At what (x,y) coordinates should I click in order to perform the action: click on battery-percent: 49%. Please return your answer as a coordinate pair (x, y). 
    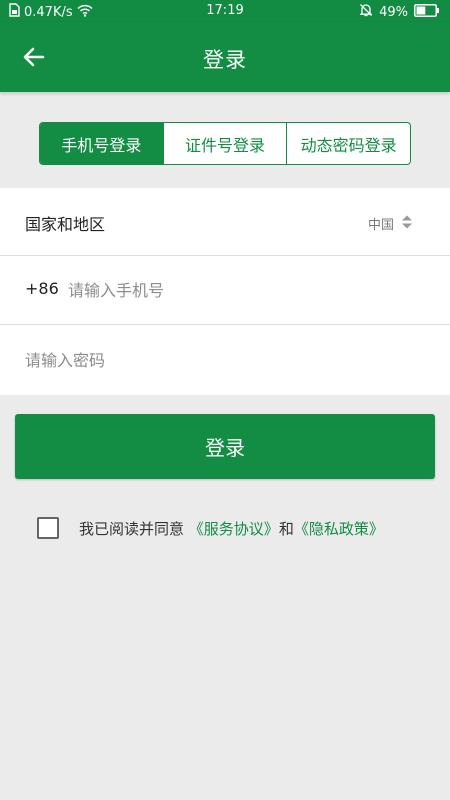
    Looking at the image, I should click on (393, 12).